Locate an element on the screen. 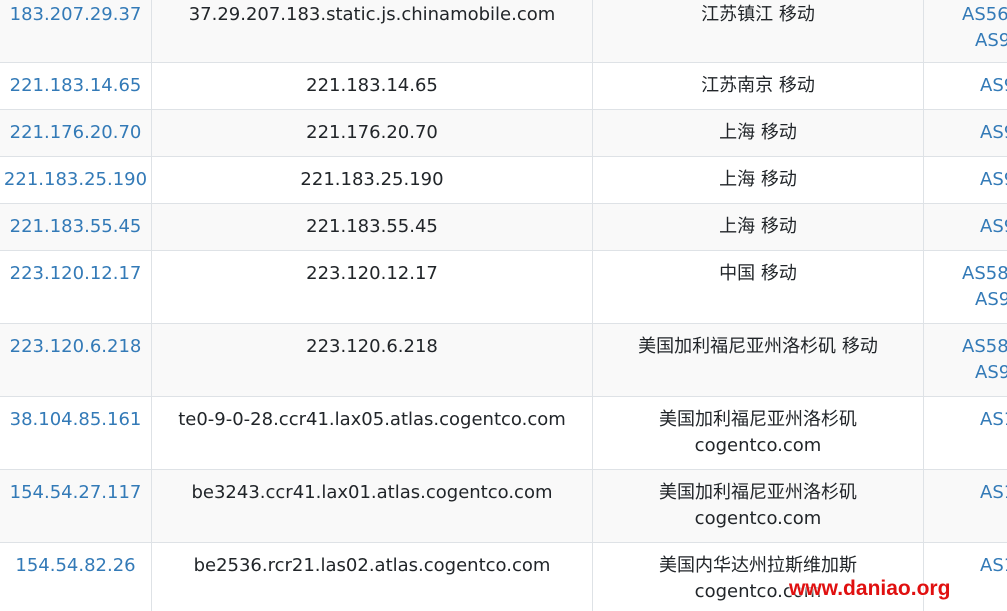 The height and width of the screenshot is (611, 1007). location-cell: 江苏镇江 移动 is located at coordinates (757, 31).